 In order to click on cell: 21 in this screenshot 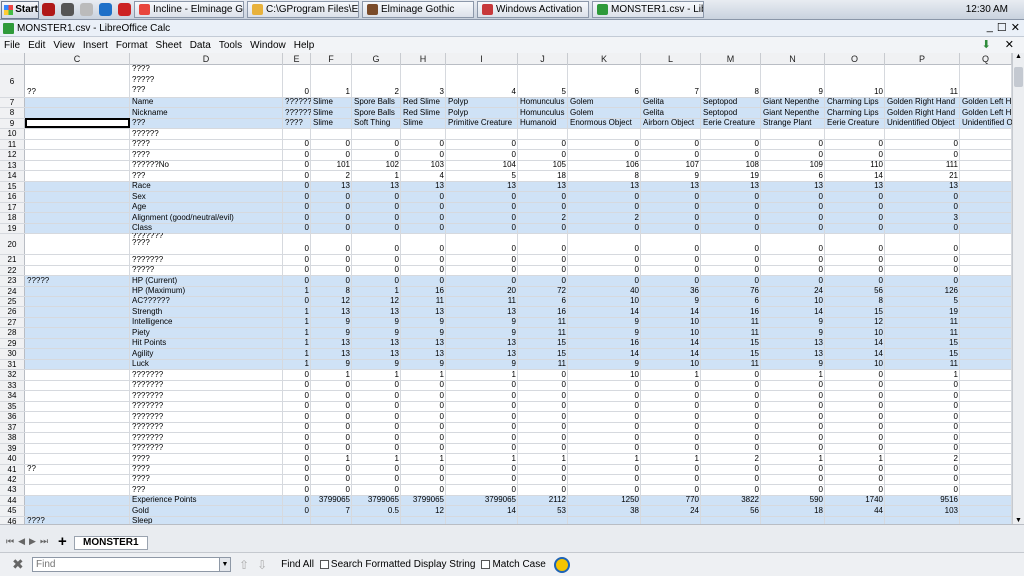, I will do `click(922, 176)`.